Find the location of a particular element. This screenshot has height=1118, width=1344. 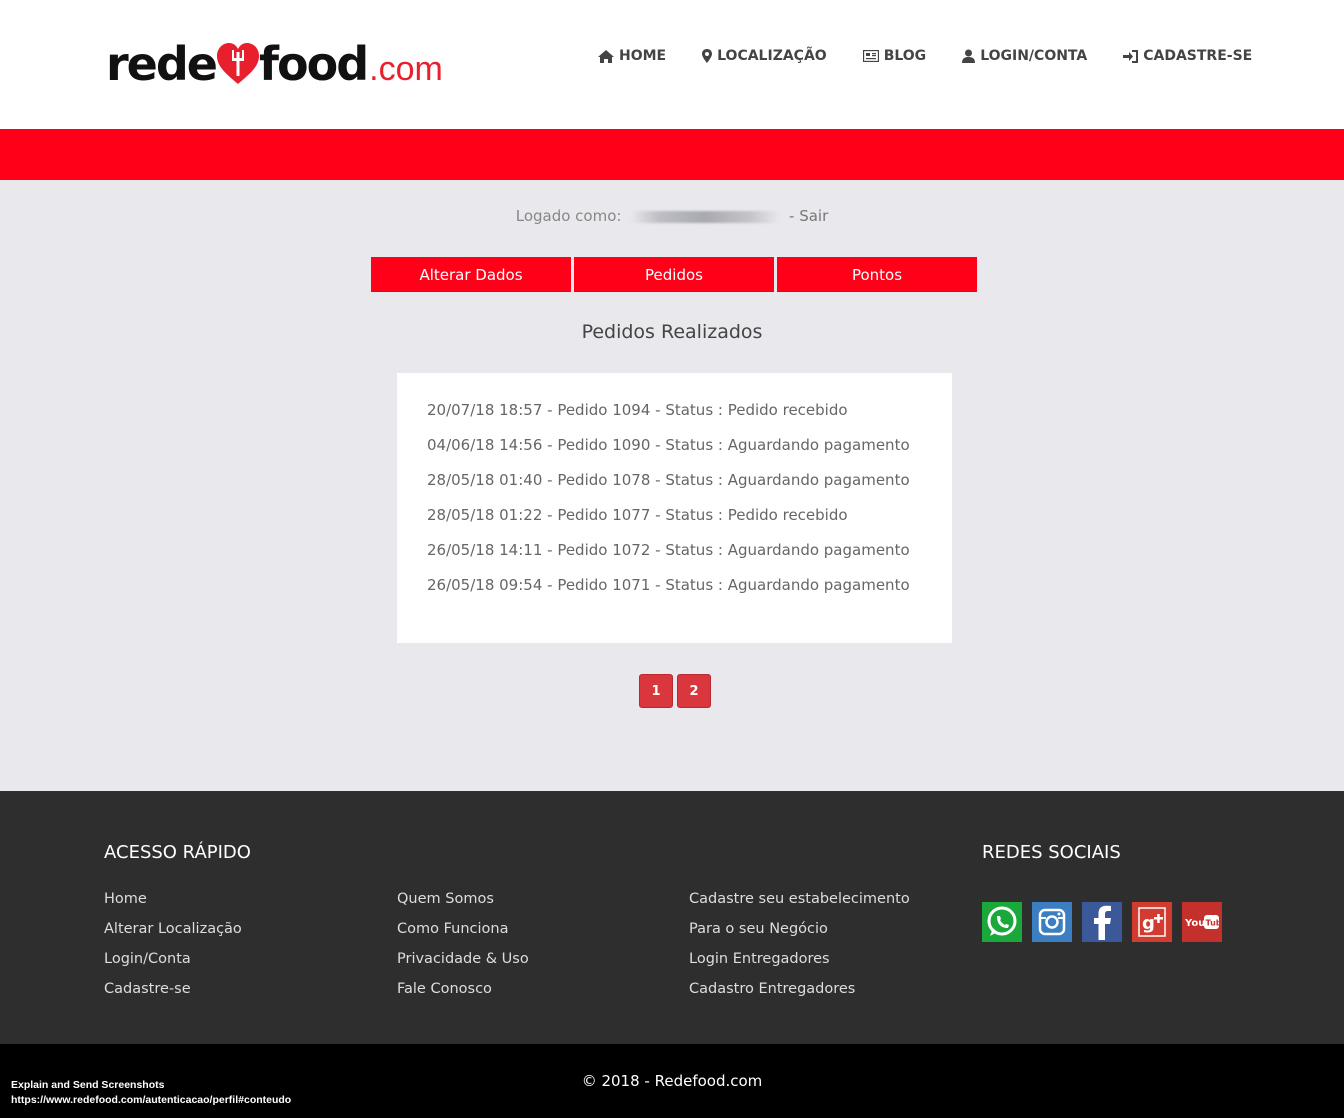

nav-home: HOME is located at coordinates (632, 56).